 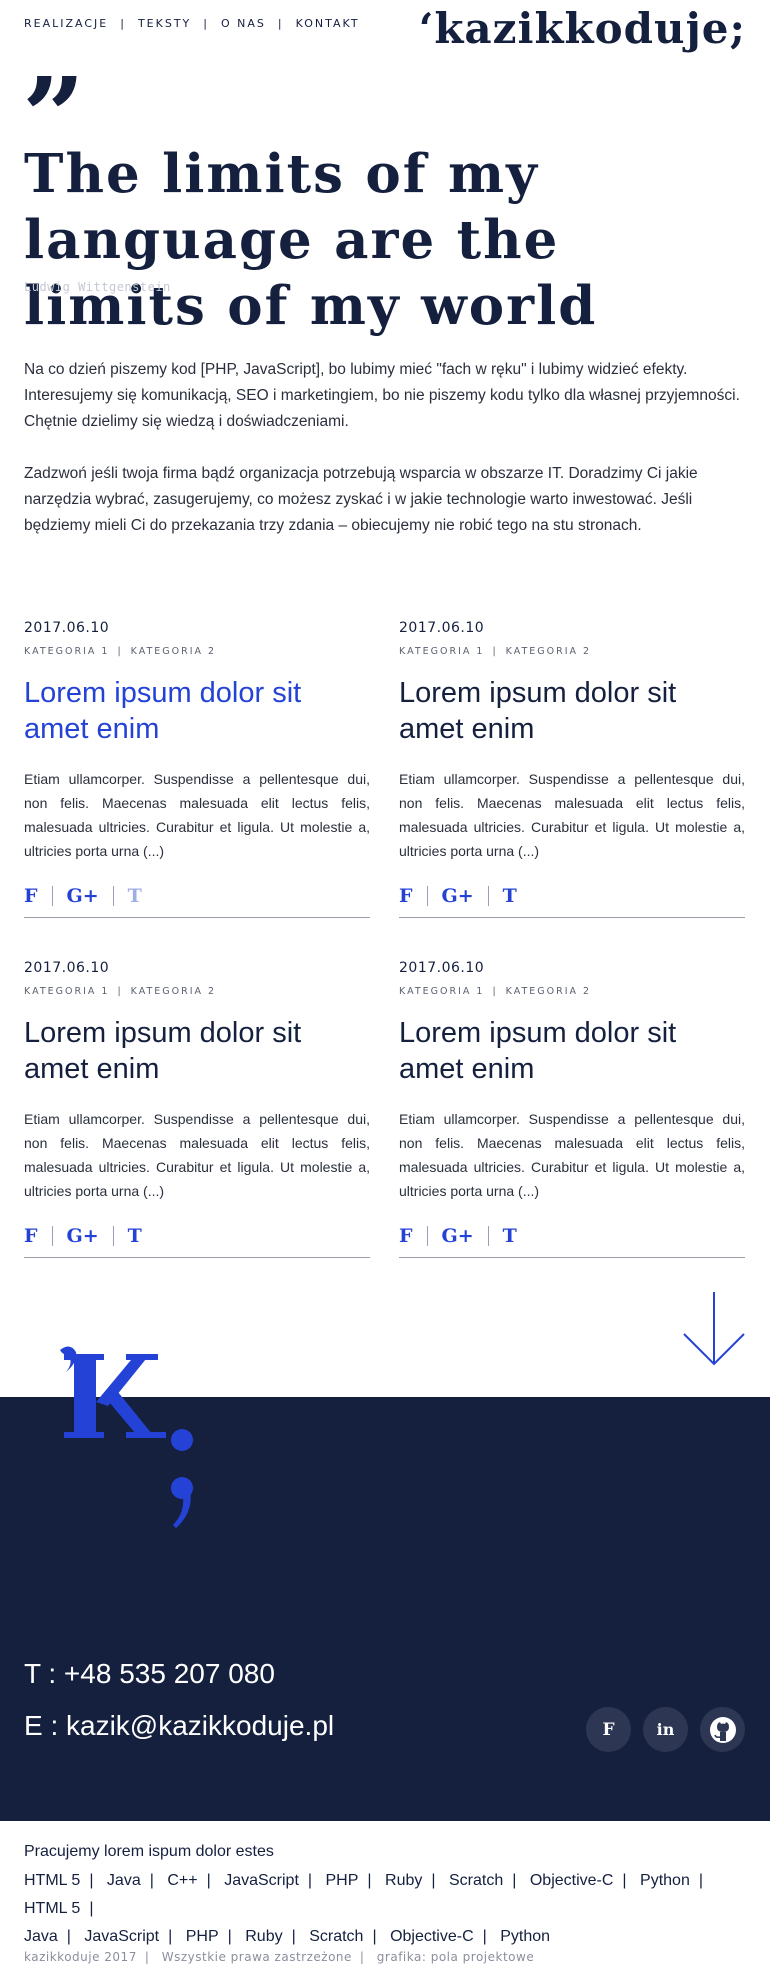 What do you see at coordinates (66, 23) in the screenshot?
I see `nav-realizacje: REALIZACJE` at bounding box center [66, 23].